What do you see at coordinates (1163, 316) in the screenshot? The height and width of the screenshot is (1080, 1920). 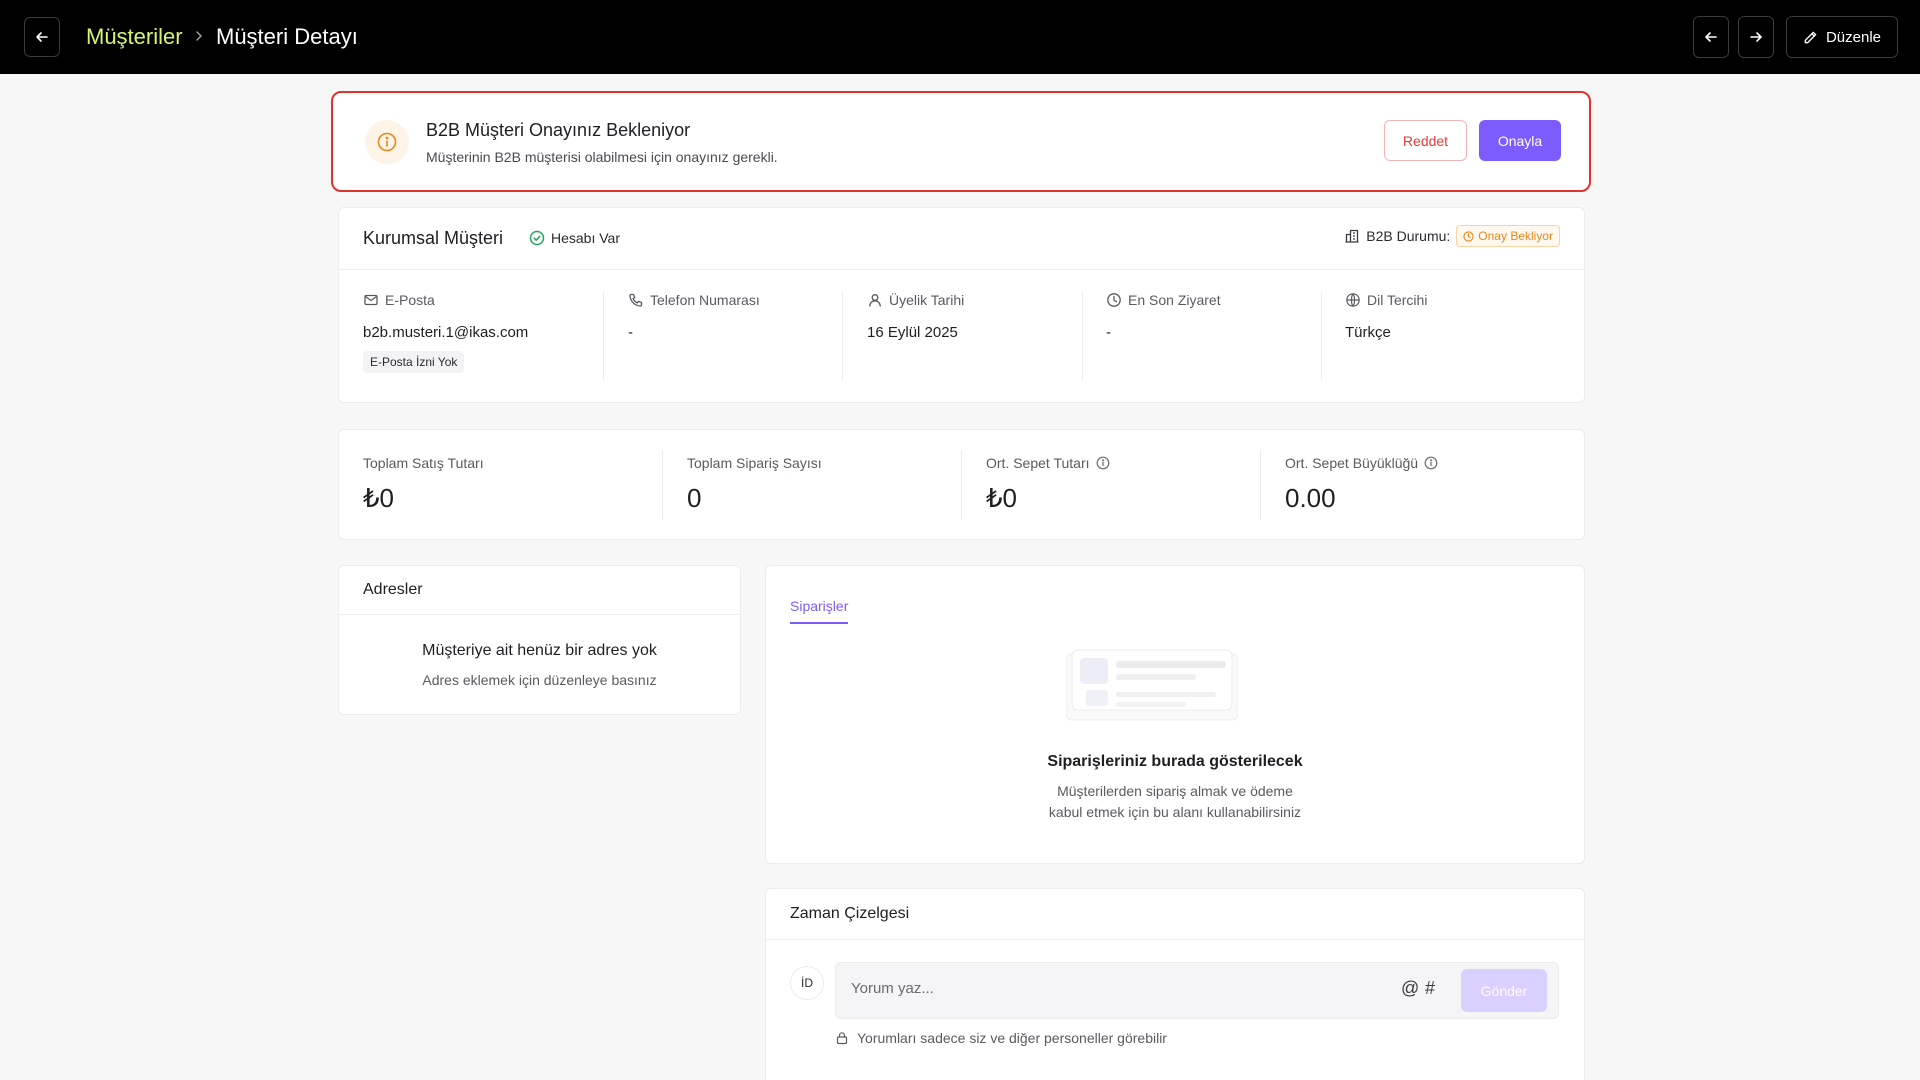 I see `last-visit-section: En Son Ziyaret -` at bounding box center [1163, 316].